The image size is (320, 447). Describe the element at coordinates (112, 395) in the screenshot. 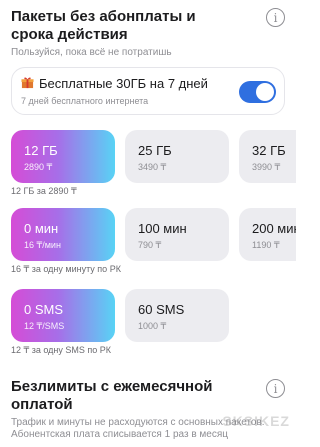

I see `section-title: Безлимиты с ежемесячной оплатой` at that location.